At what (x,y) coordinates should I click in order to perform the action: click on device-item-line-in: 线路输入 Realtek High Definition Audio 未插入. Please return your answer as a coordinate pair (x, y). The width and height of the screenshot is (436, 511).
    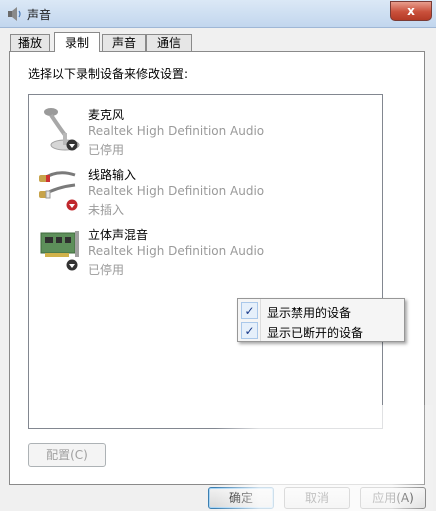
    Looking at the image, I should click on (202, 194).